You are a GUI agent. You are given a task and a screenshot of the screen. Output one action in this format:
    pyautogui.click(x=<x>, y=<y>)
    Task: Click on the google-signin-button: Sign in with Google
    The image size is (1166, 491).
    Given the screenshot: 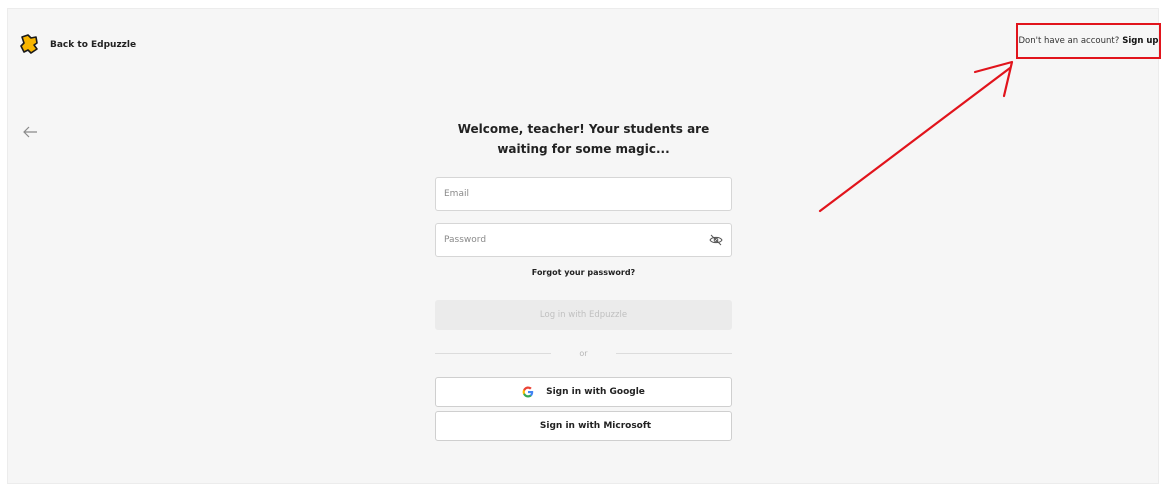 What is the action you would take?
    pyautogui.click(x=583, y=392)
    